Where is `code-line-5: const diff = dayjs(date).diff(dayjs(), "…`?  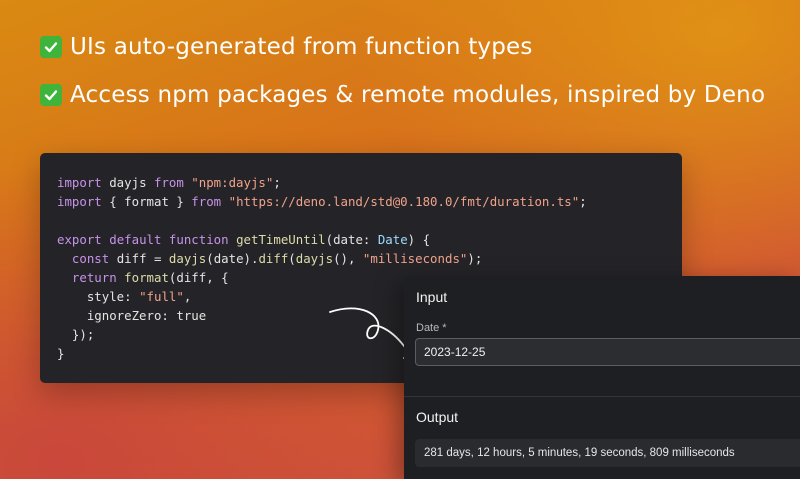
code-line-5: const diff = dayjs(date).diff(dayjs(), "… is located at coordinates (277, 258).